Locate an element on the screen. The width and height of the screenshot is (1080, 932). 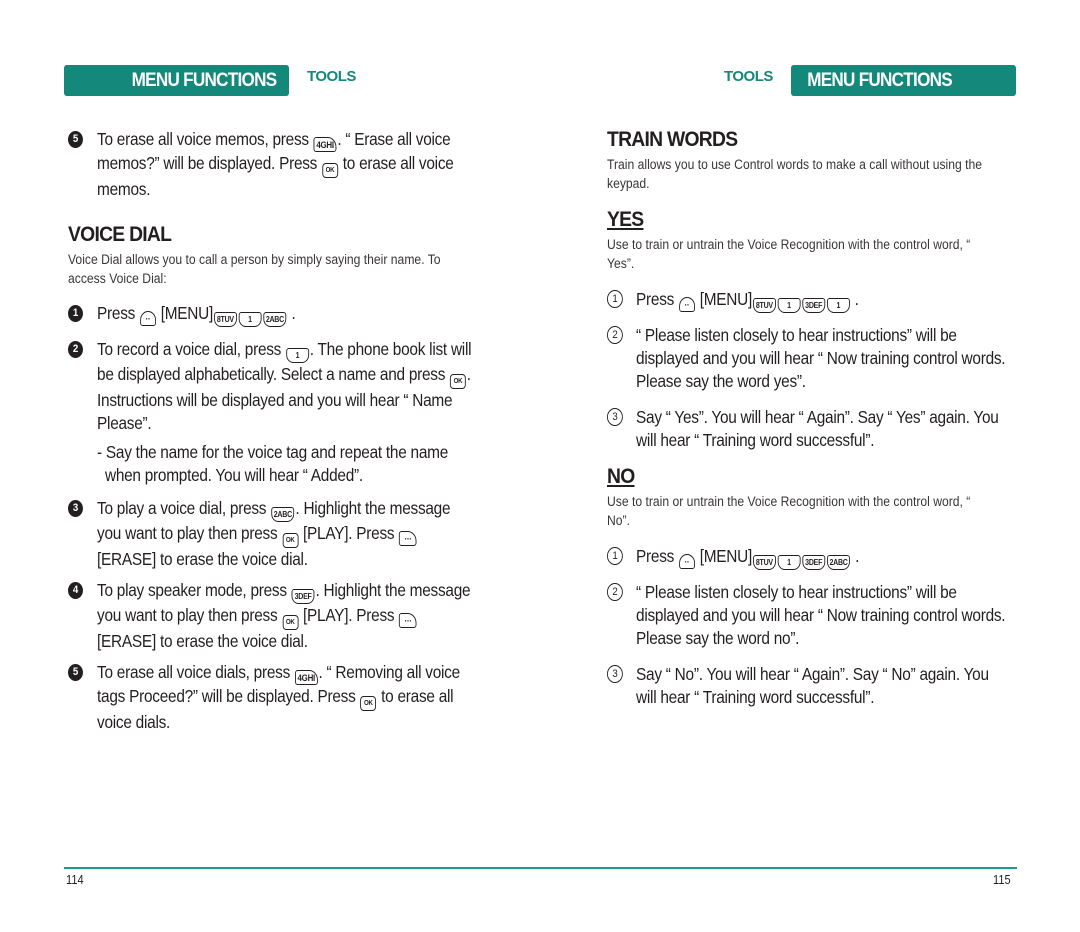
voice-dial-step-1: 1 Press ·· [MENU] 8TUV 1 2ABC . is located at coordinates (270, 314).